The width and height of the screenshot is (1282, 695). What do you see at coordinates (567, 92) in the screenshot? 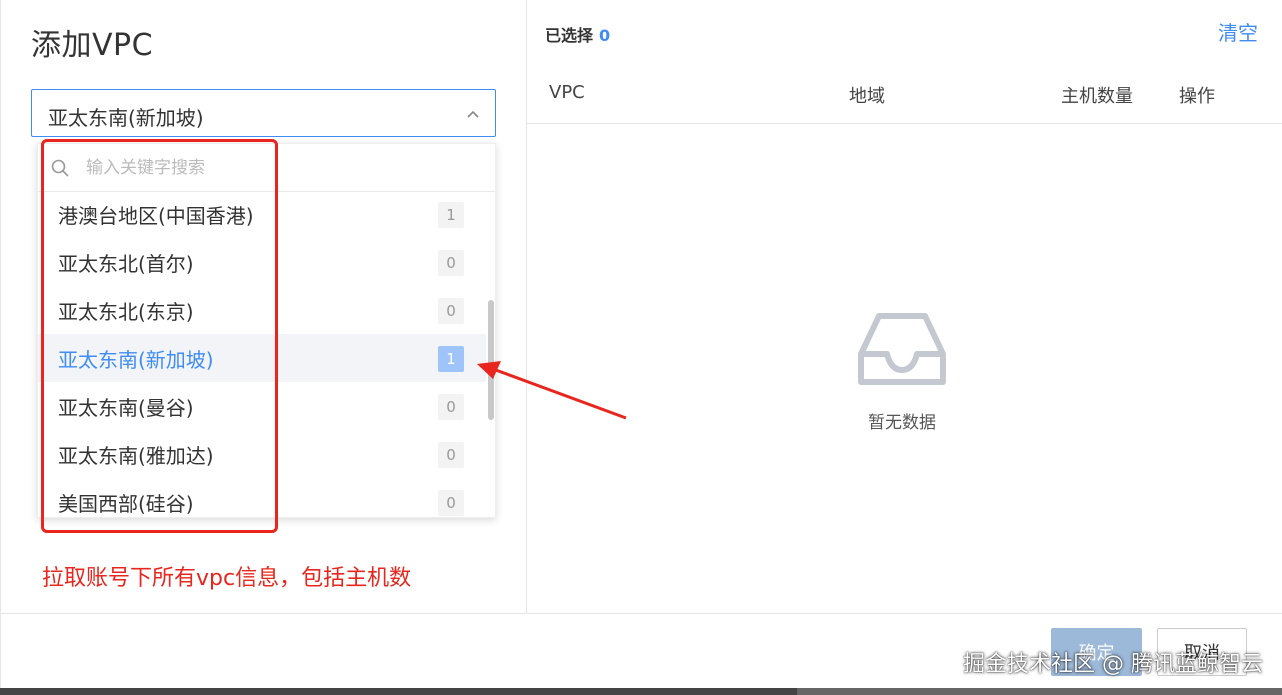
I see `column-vpc: VPC` at bounding box center [567, 92].